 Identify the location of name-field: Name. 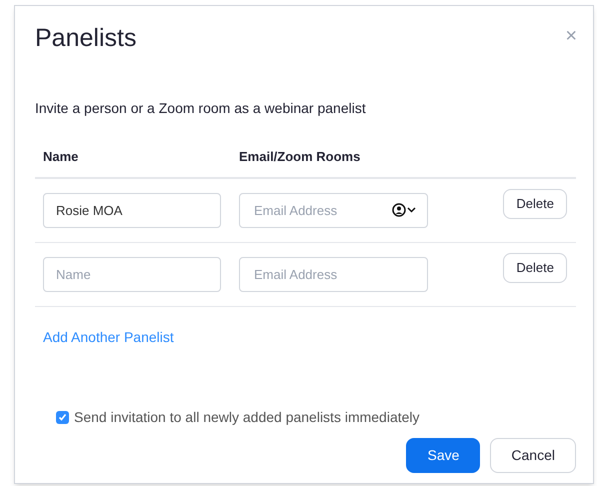
(132, 274).